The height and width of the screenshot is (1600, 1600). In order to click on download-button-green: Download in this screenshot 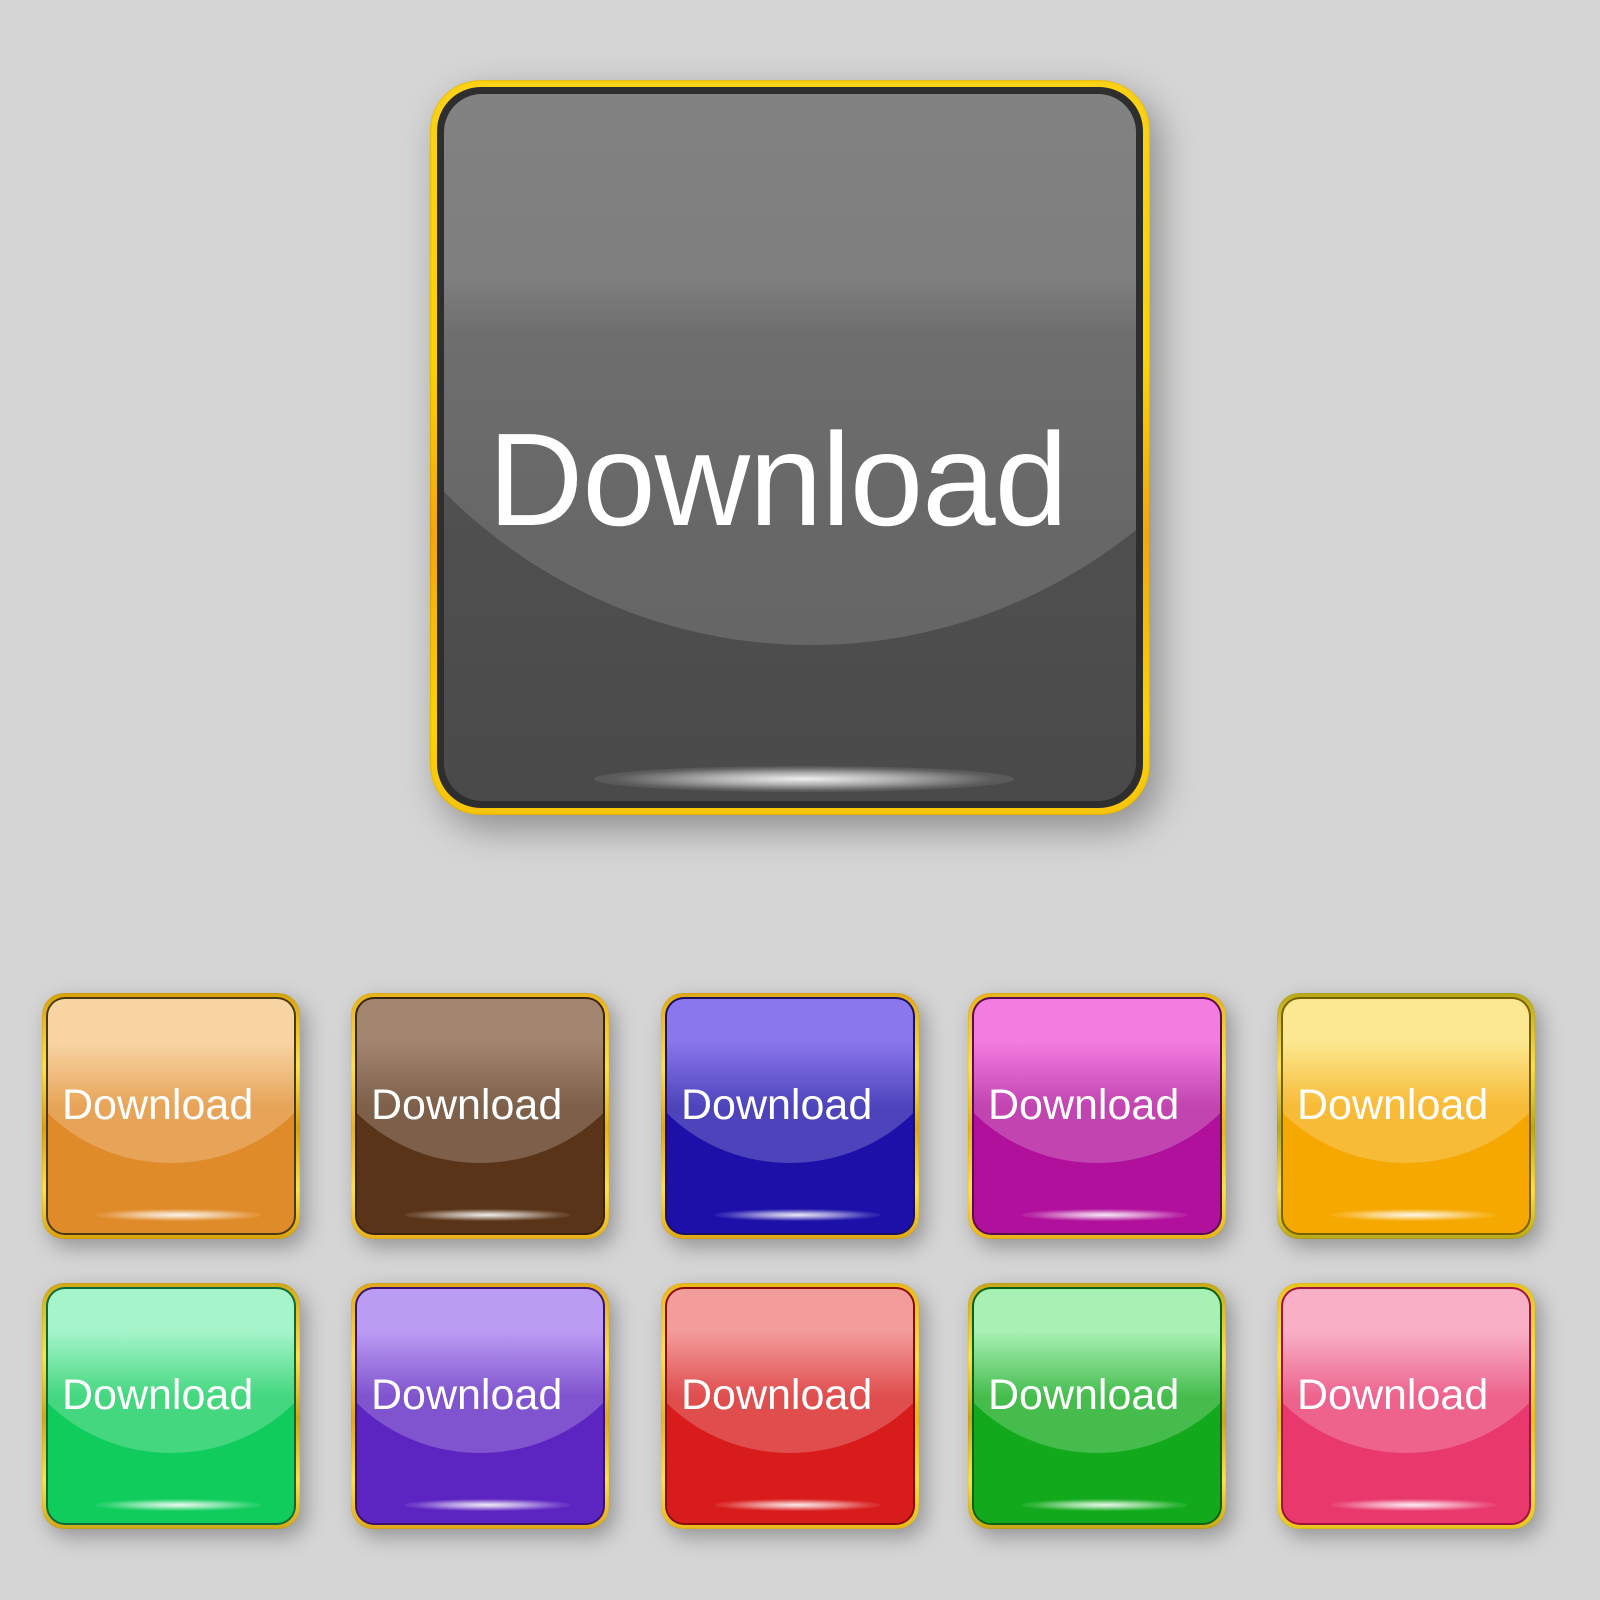, I will do `click(1097, 1406)`.